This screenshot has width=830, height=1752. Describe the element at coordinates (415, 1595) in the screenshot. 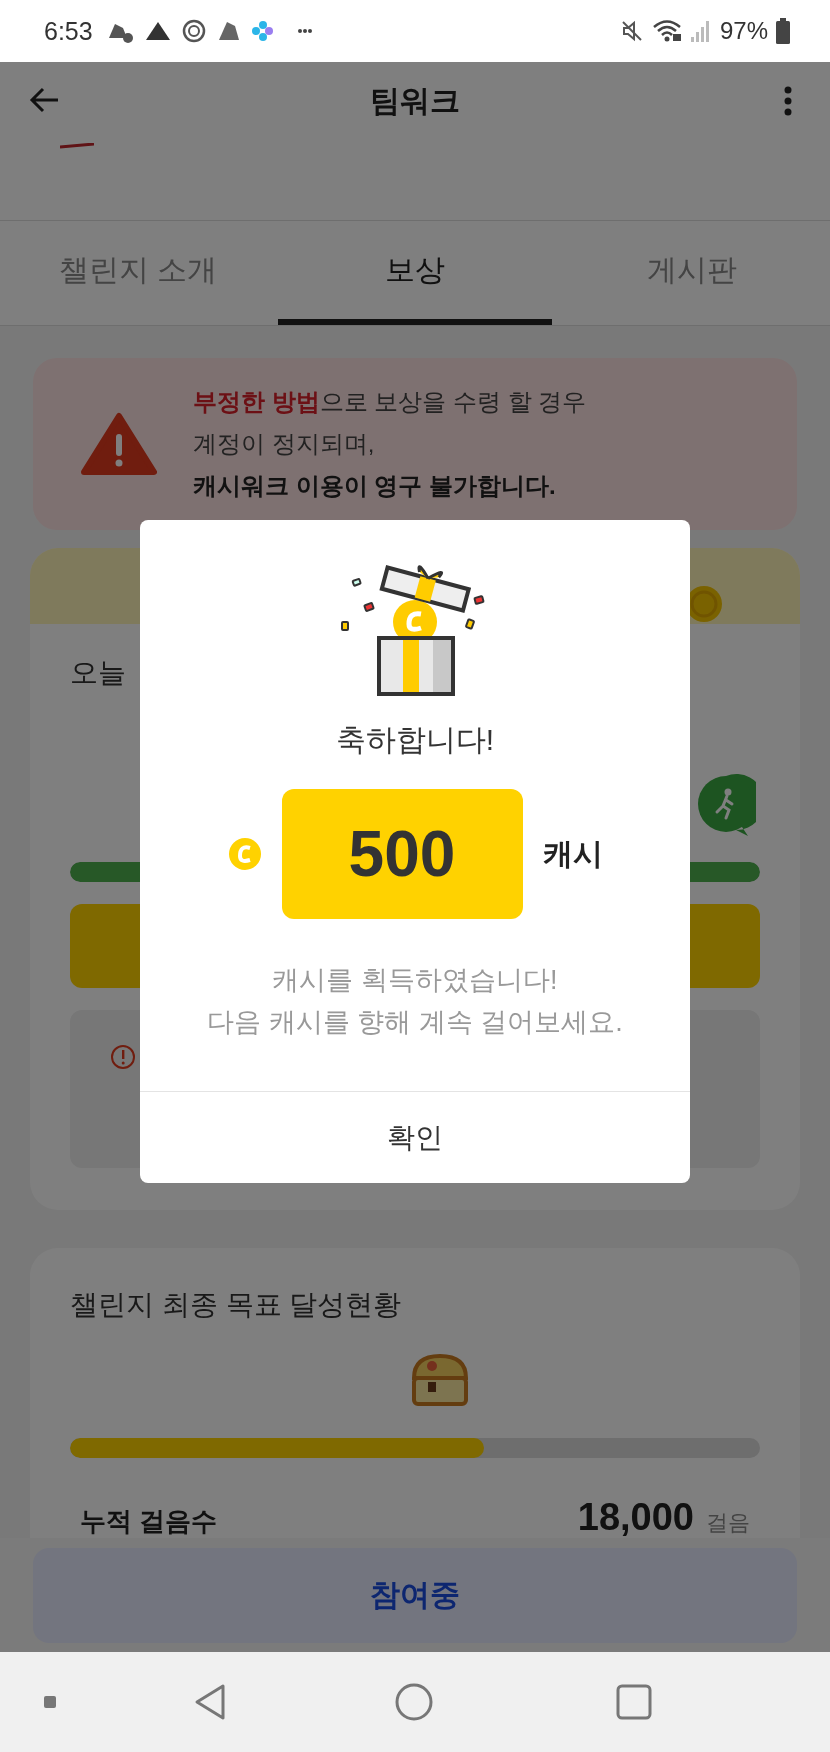

I see `participating-button: 참여중` at that location.